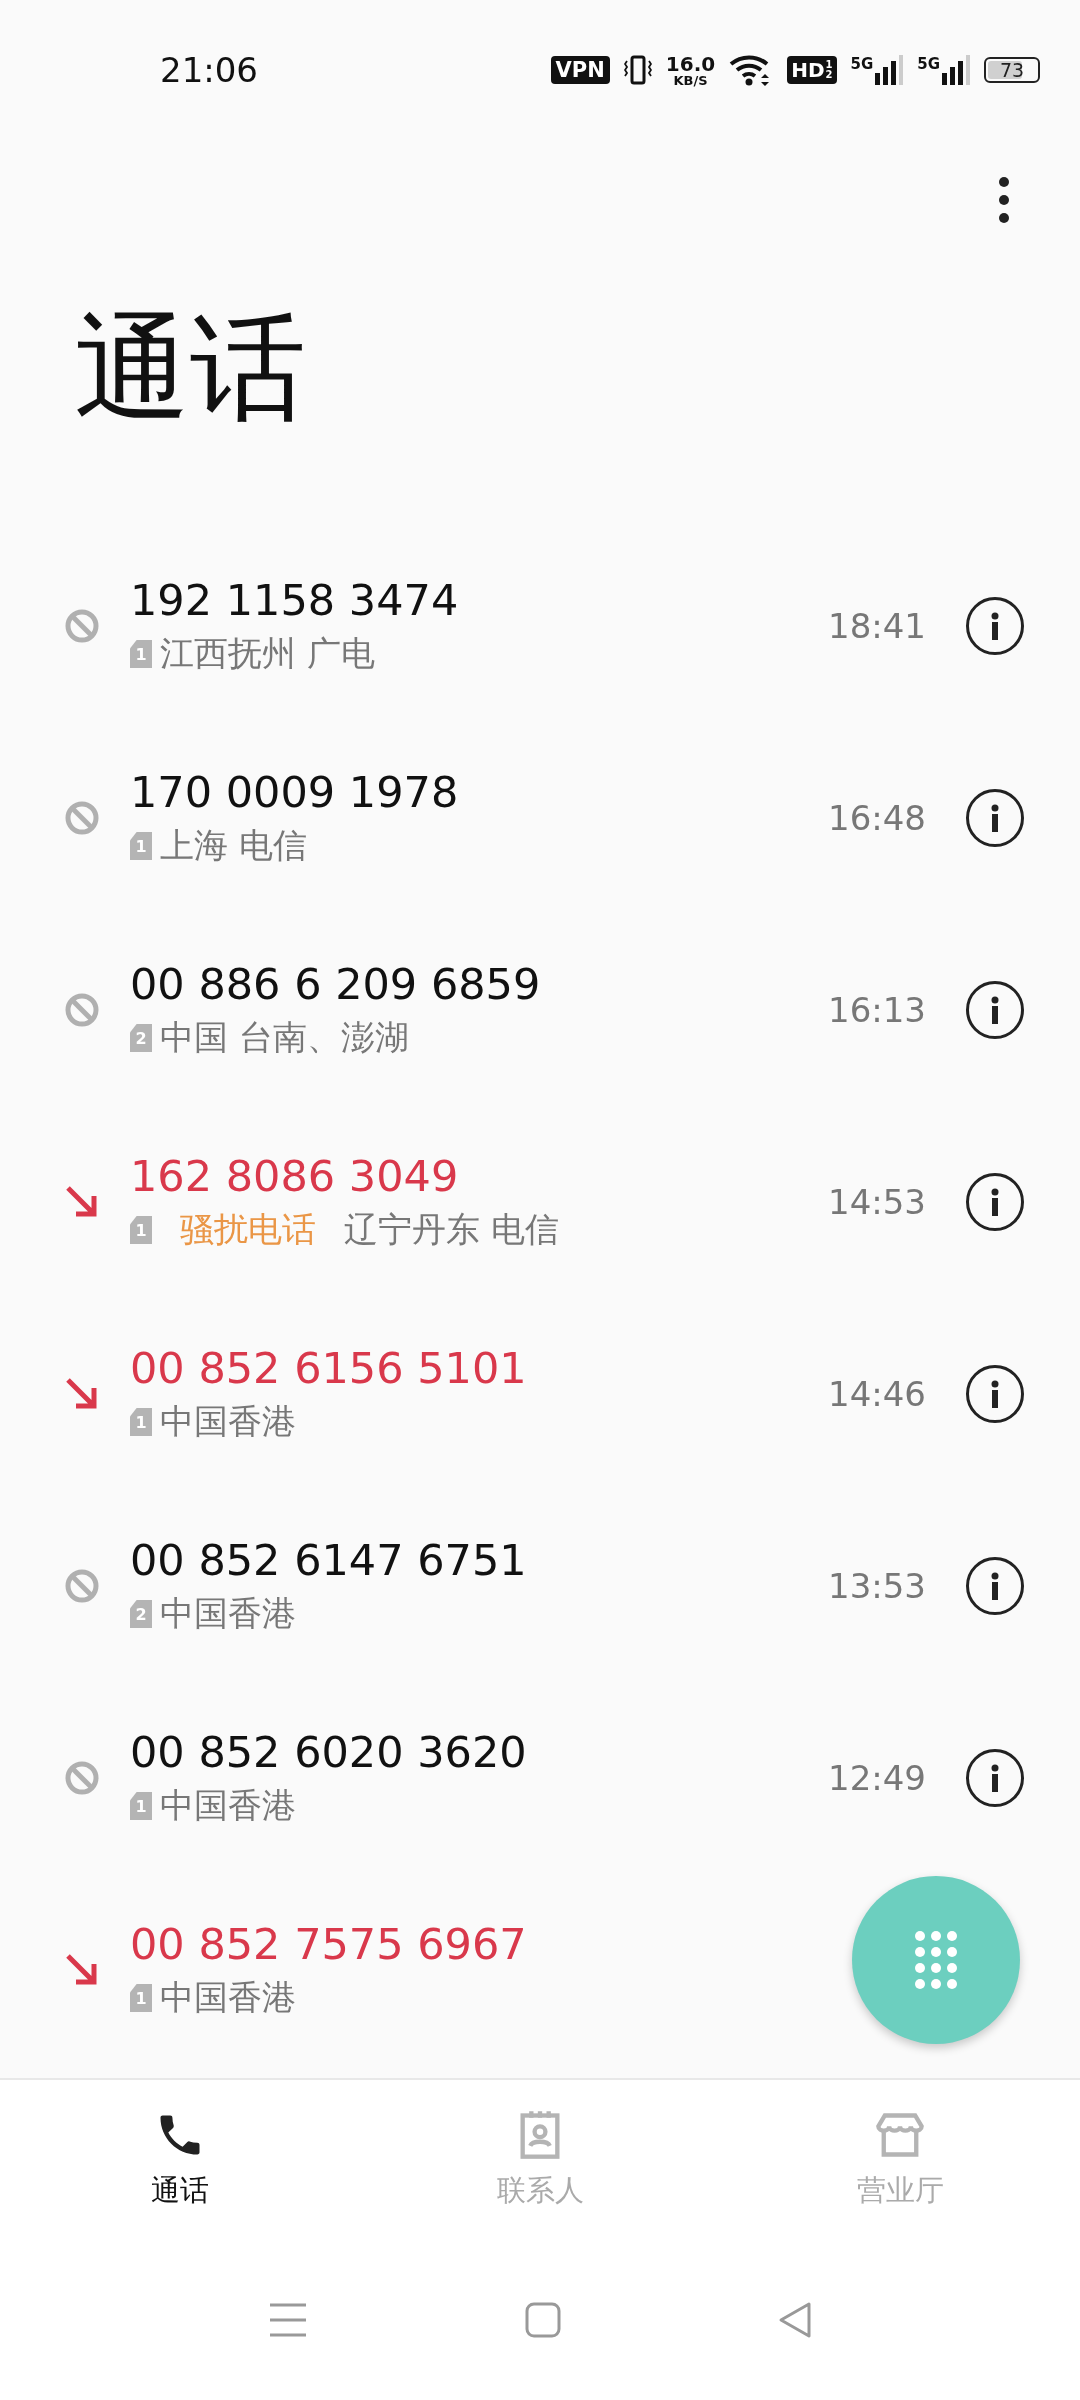 Image resolution: width=1080 pixels, height=2400 pixels. I want to click on call-time: 13:53, so click(877, 1586).